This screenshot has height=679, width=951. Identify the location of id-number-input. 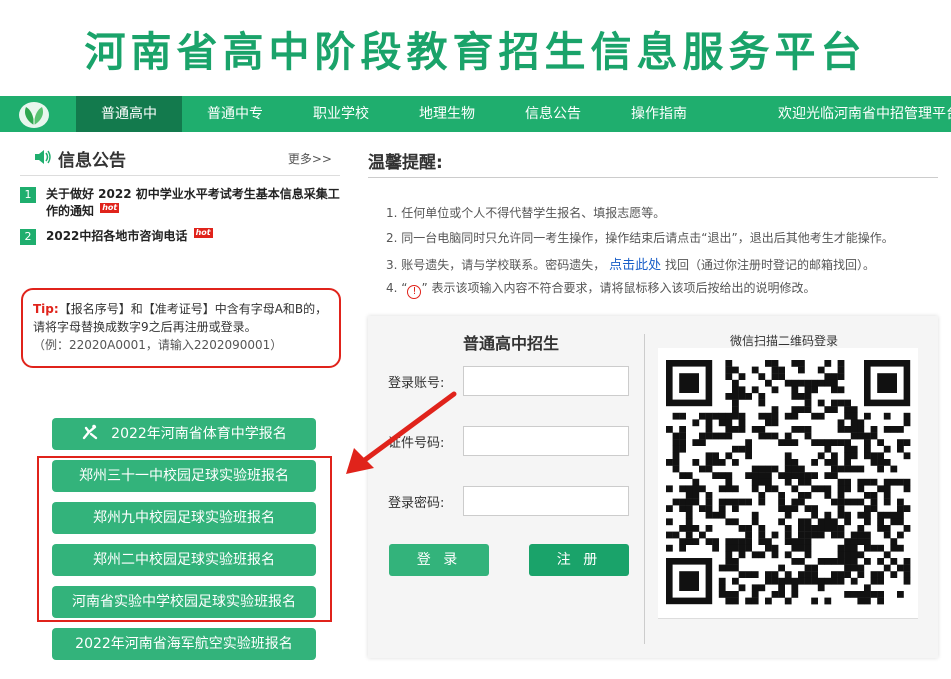
(546, 441).